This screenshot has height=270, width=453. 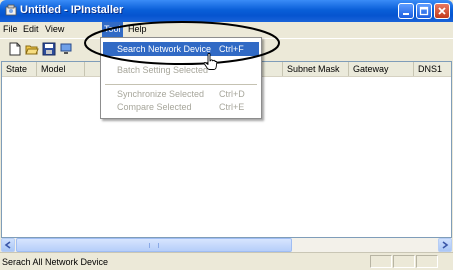 I want to click on scroll-left-button, so click(x=8, y=245).